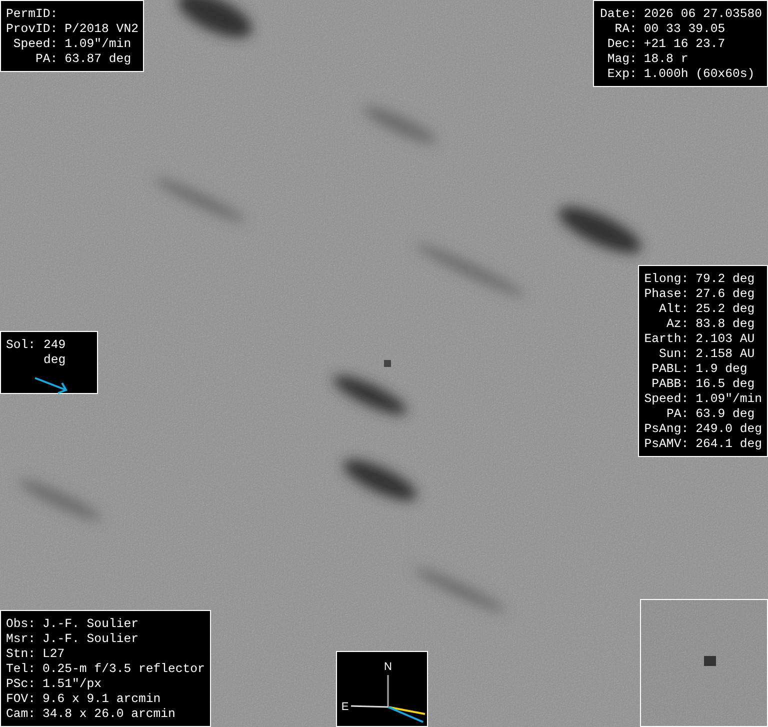 The height and width of the screenshot is (727, 768). What do you see at coordinates (726, 414) in the screenshot?
I see `field-value: 63.9 deg` at bounding box center [726, 414].